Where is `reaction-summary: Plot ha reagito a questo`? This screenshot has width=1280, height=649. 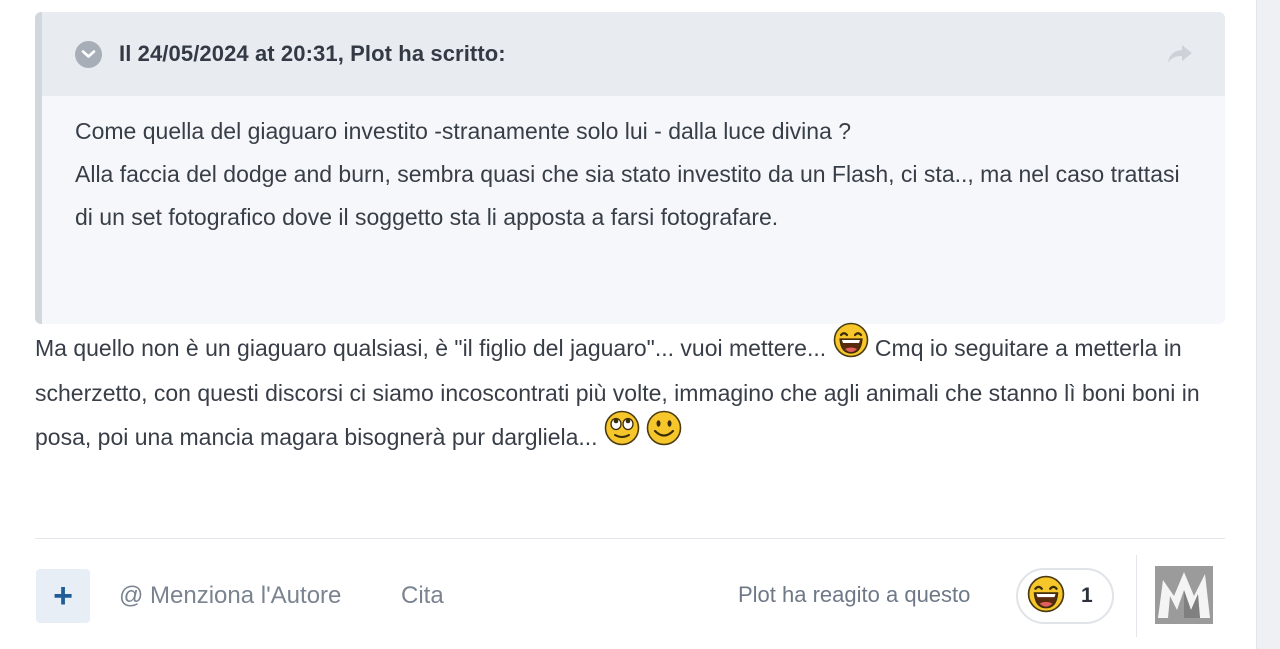 reaction-summary: Plot ha reagito a questo is located at coordinates (854, 595).